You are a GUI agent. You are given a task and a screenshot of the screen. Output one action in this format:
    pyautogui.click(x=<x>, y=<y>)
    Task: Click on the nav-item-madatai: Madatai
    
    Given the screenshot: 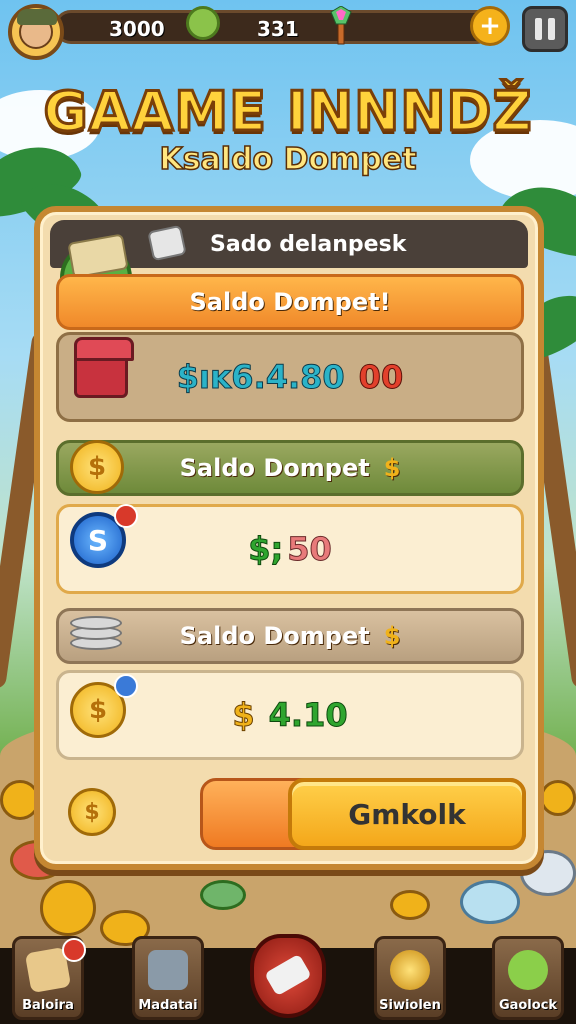 What is the action you would take?
    pyautogui.click(x=168, y=978)
    